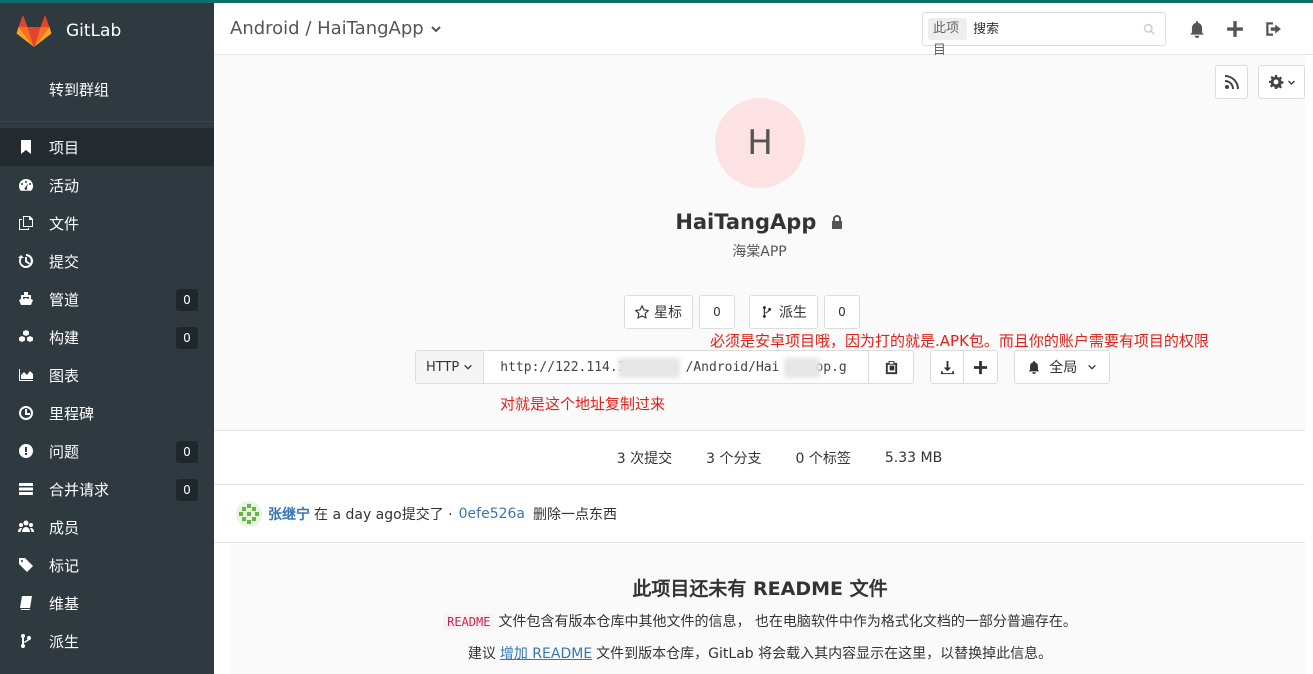 The width and height of the screenshot is (1313, 674). What do you see at coordinates (26, 375) in the screenshot?
I see `area-chart-icon` at bounding box center [26, 375].